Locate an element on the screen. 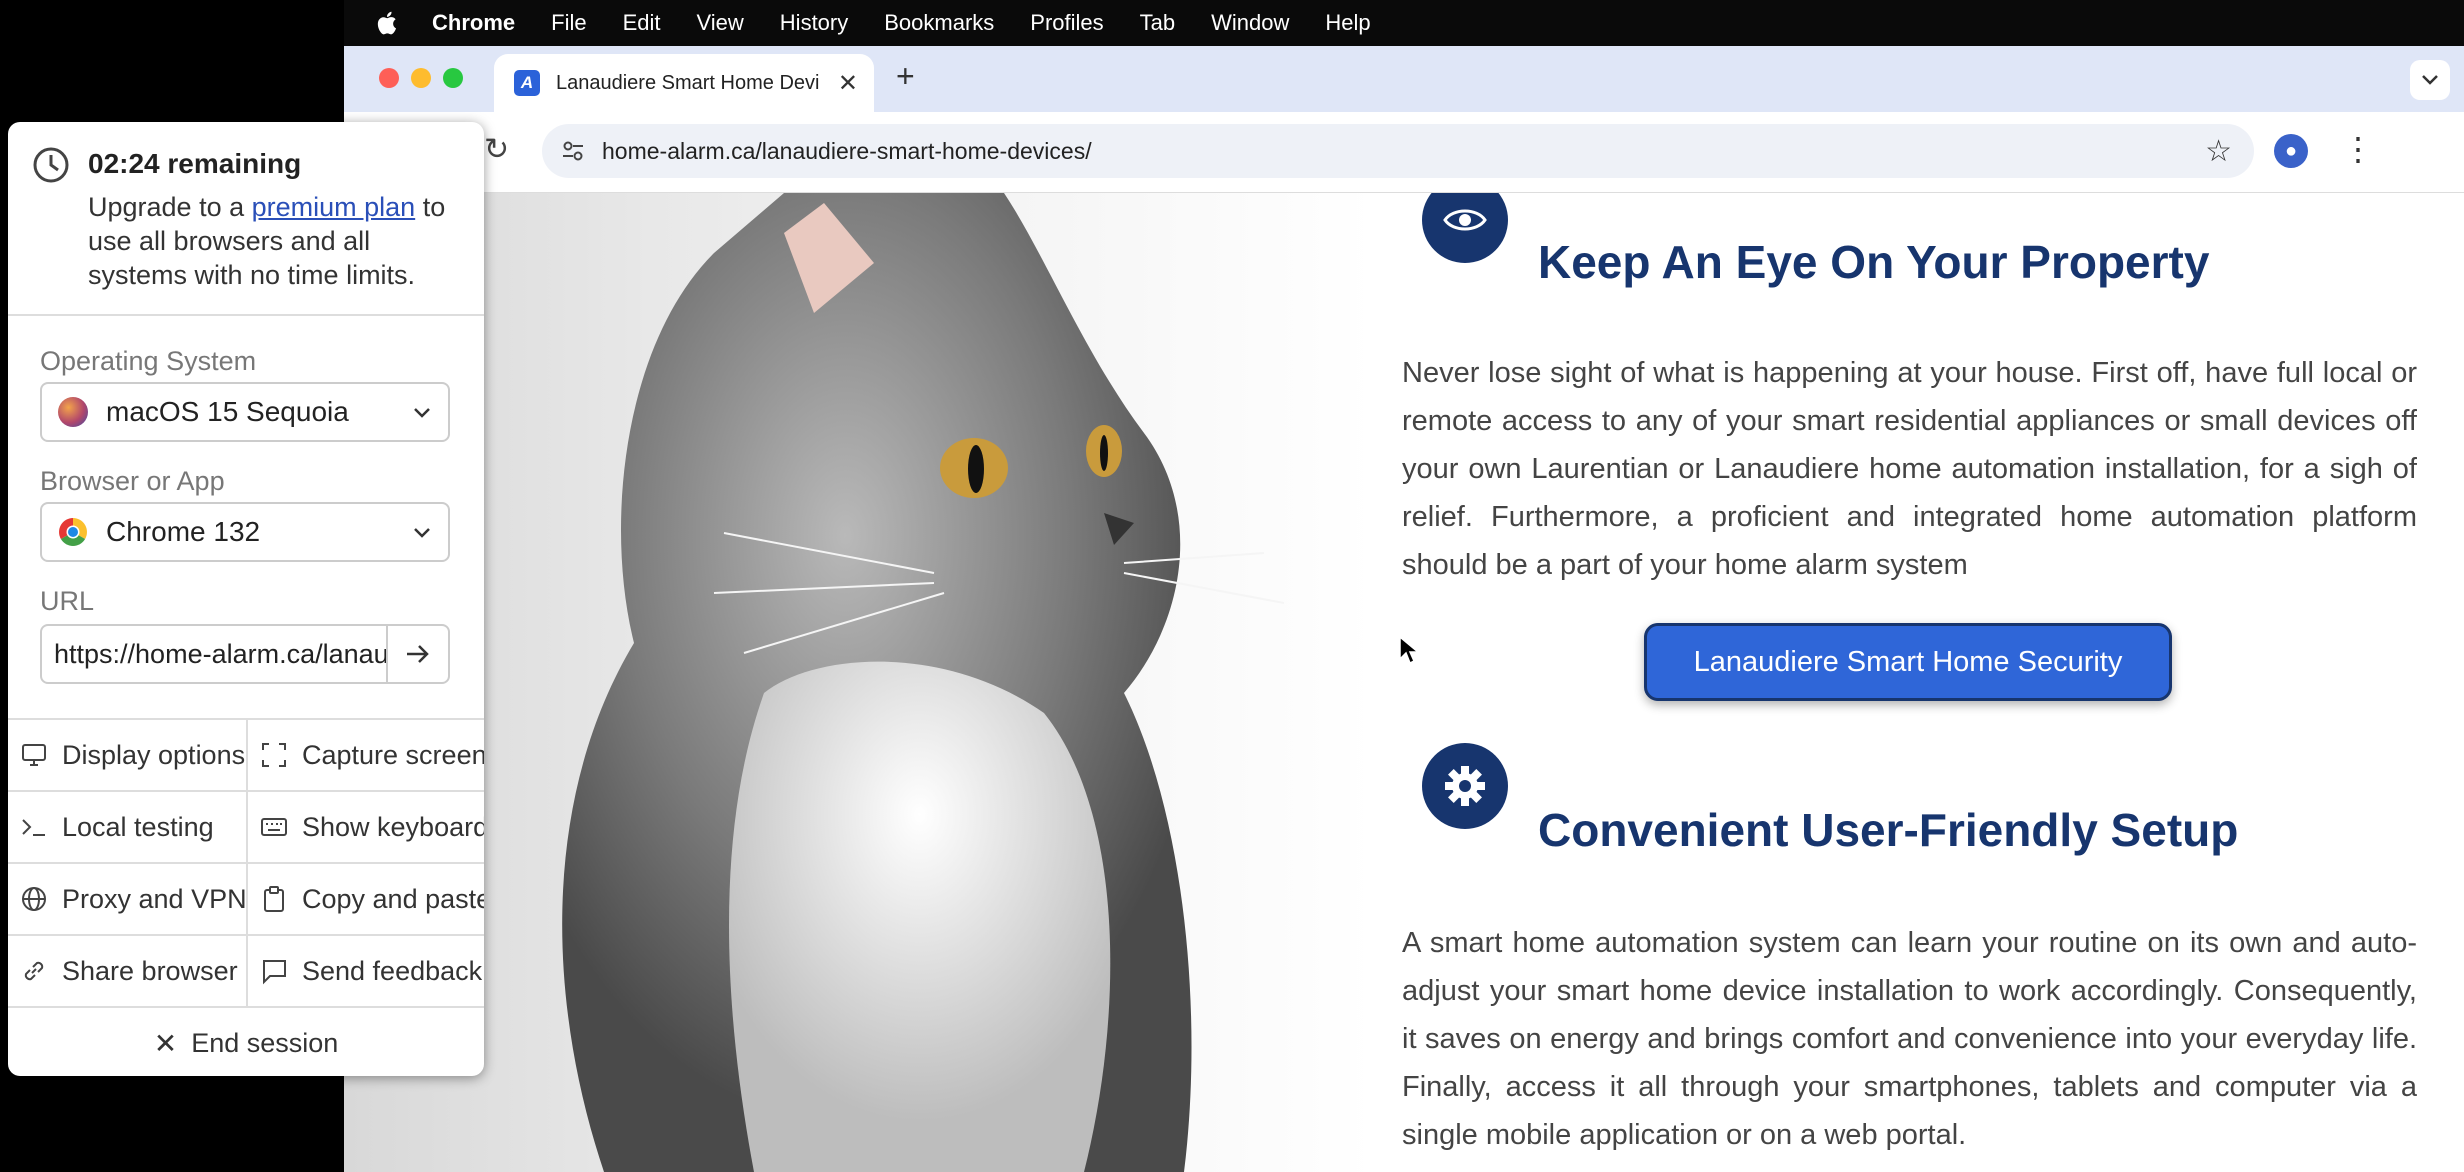 This screenshot has width=2464, height=1172. menu-profiles: Profiles is located at coordinates (1066, 23).